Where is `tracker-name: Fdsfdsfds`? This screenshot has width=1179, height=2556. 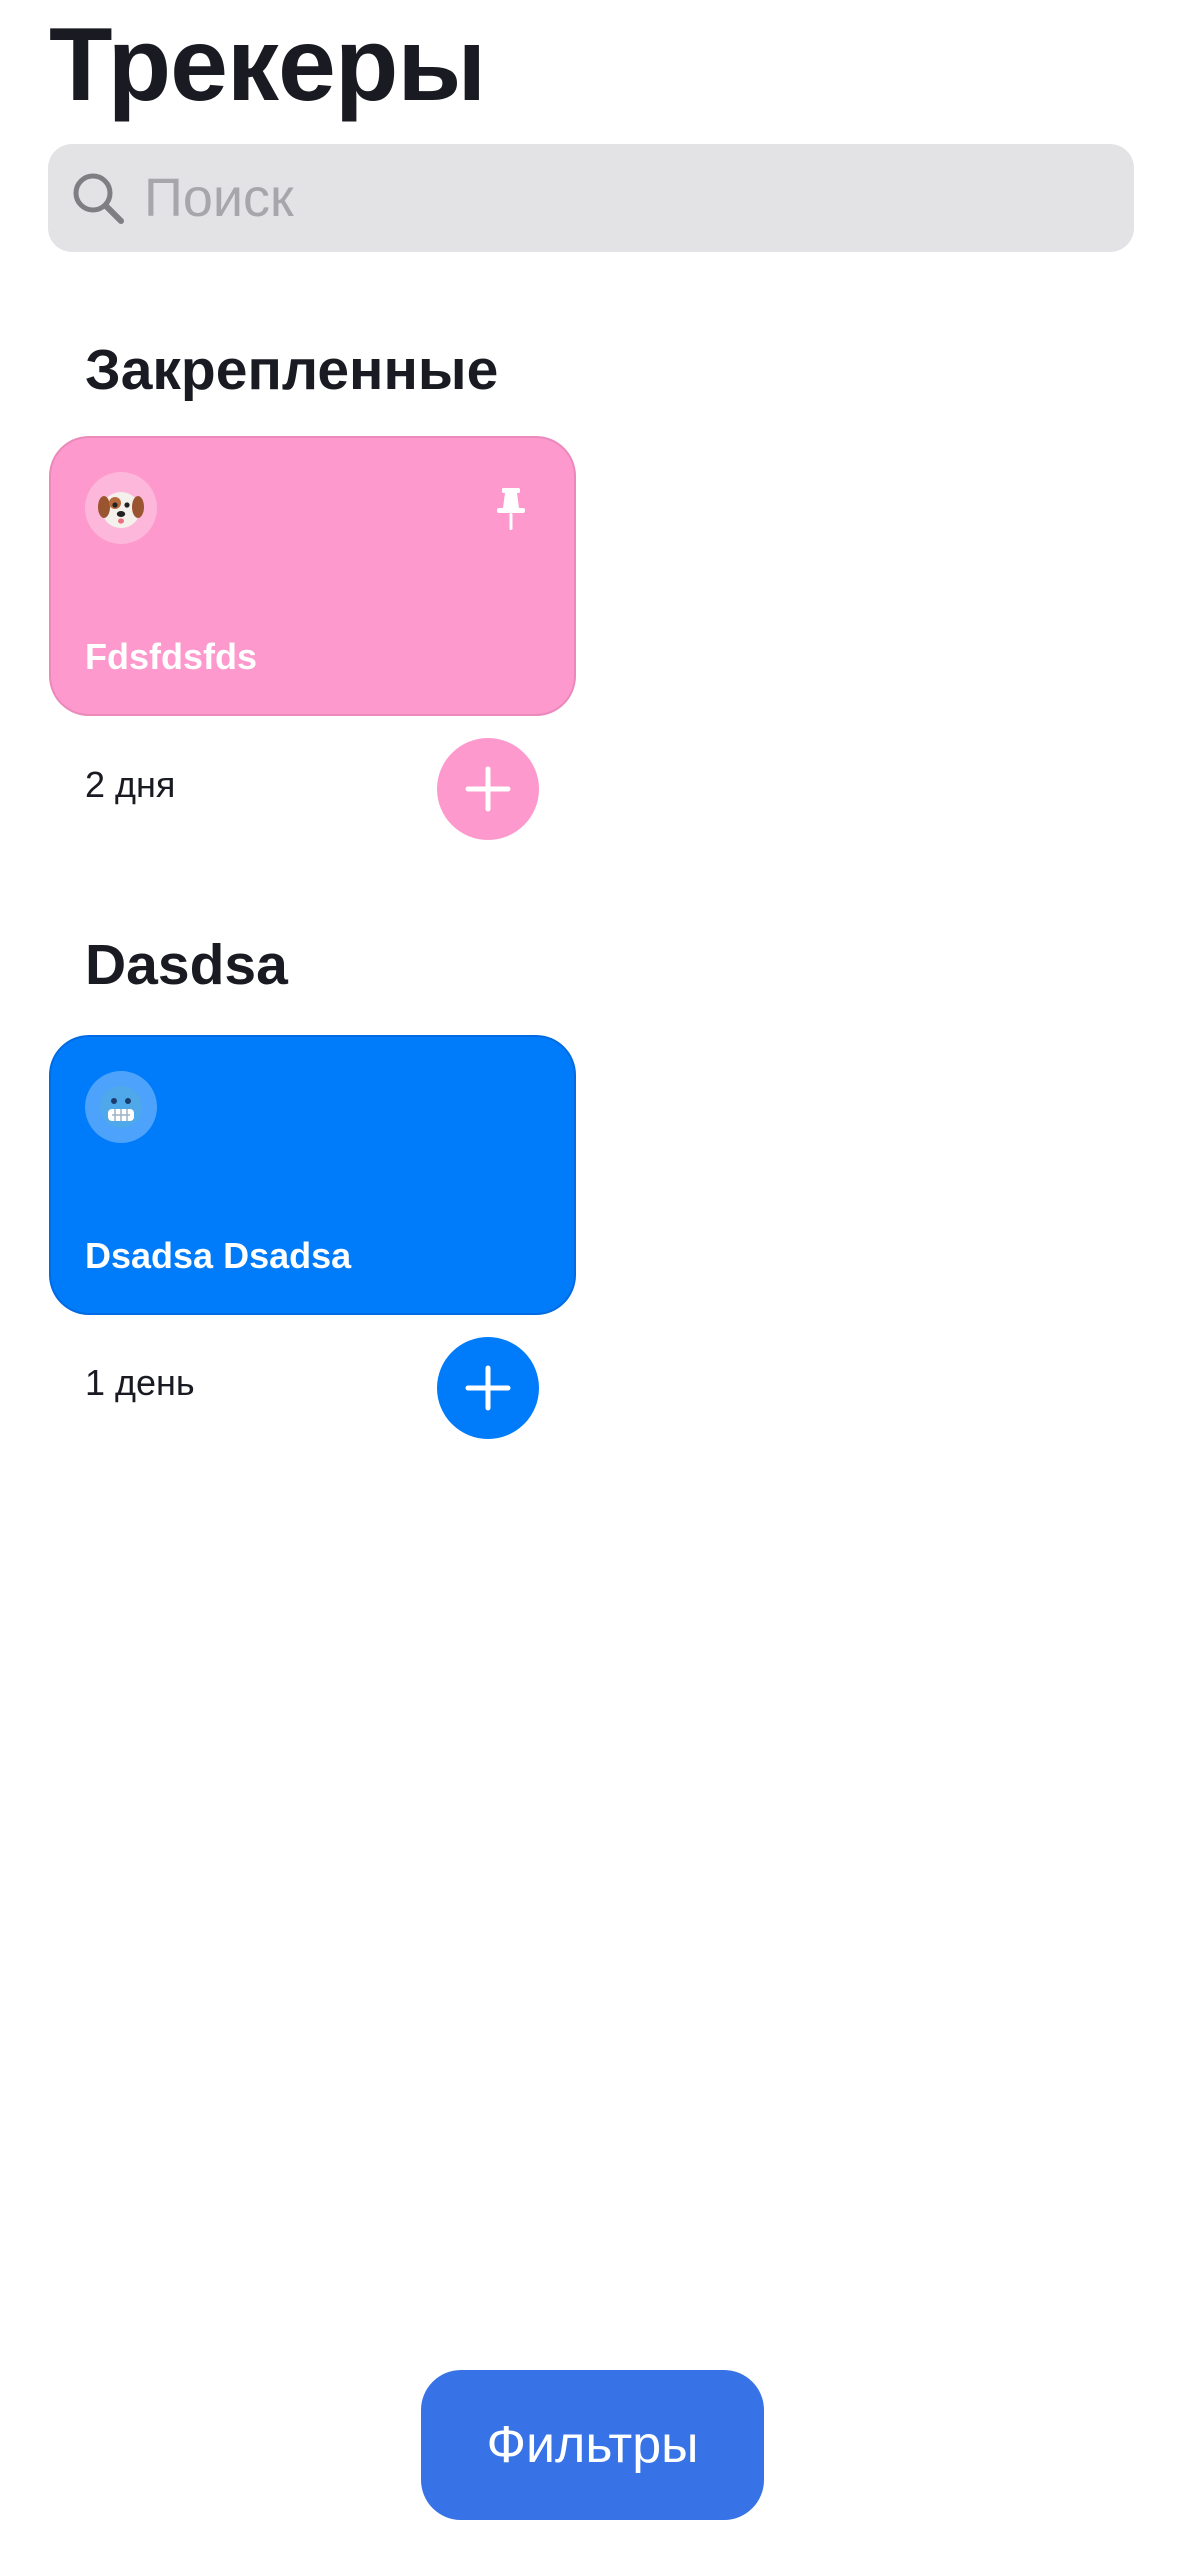
tracker-name: Fdsfdsfds is located at coordinates (171, 656).